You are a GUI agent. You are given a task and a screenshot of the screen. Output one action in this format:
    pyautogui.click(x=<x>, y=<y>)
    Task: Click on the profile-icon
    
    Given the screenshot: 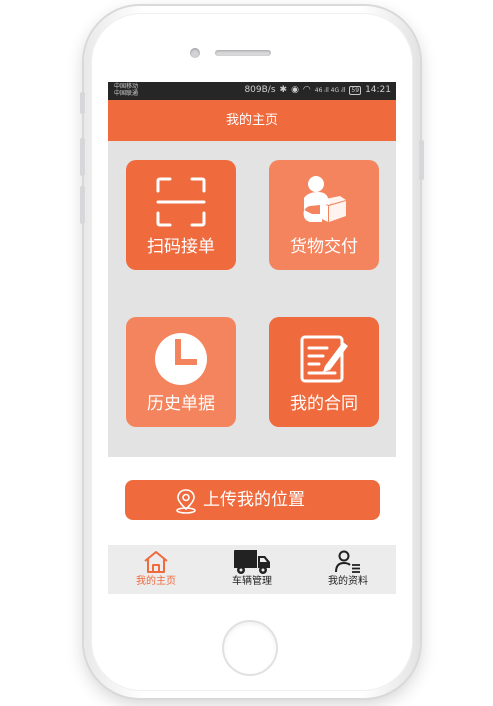 What is the action you would take?
    pyautogui.click(x=347, y=561)
    